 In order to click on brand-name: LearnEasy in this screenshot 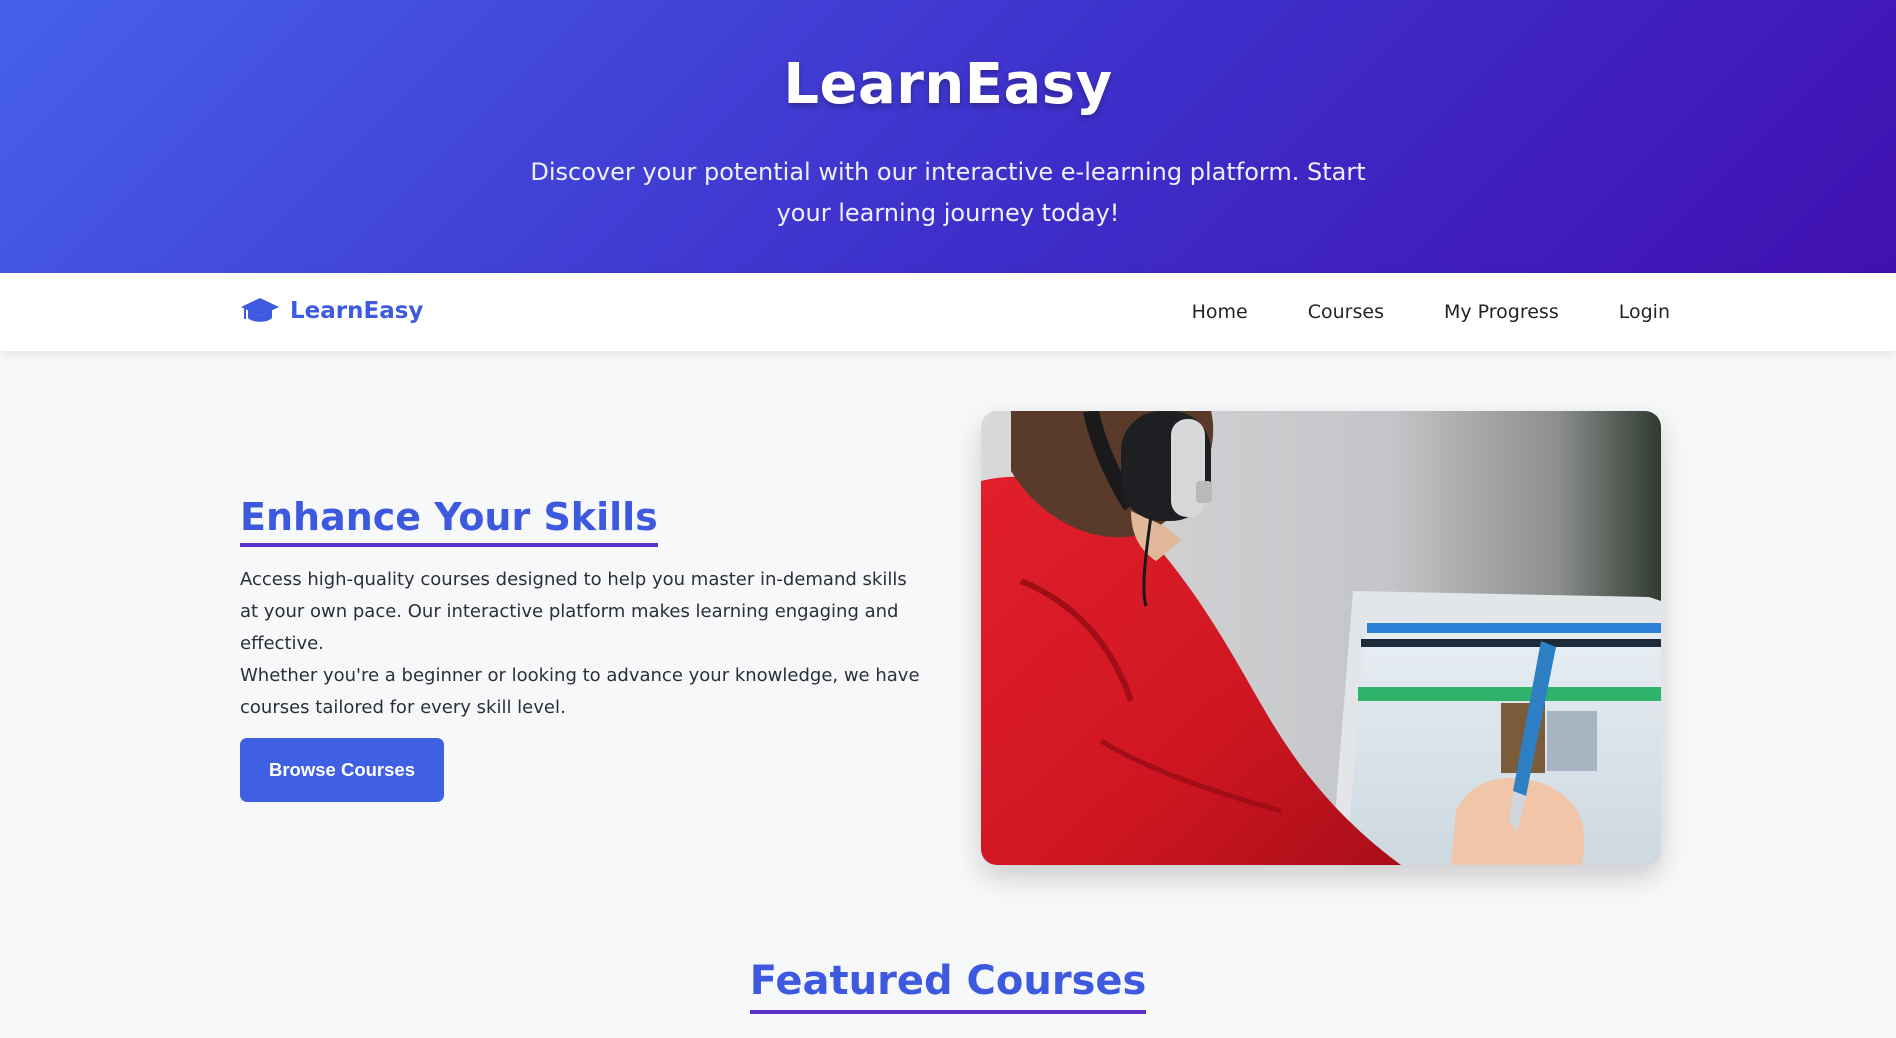, I will do `click(357, 311)`.